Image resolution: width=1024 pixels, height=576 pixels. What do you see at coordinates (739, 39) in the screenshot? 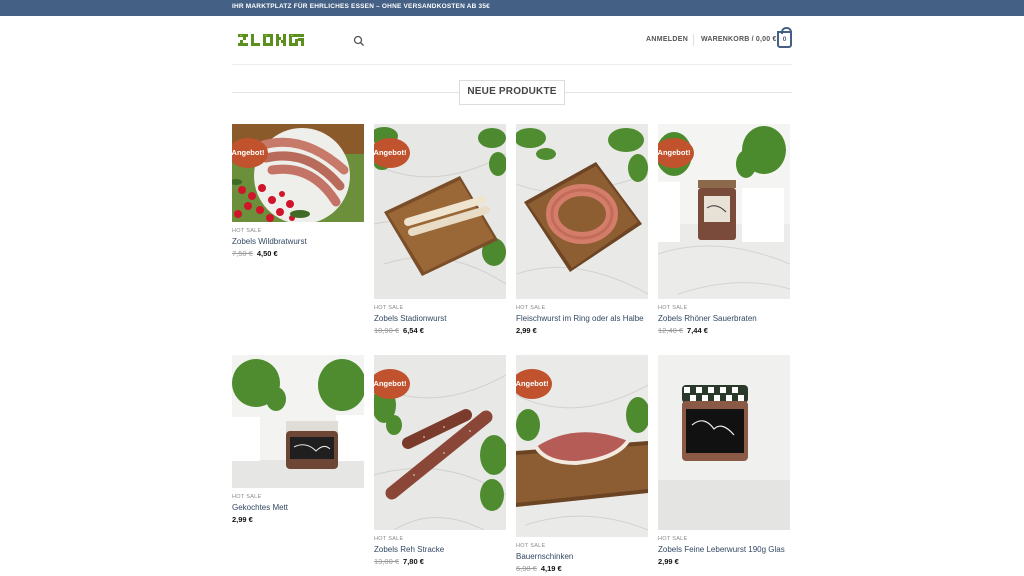
I see `cart-link: WARENKORB / 0,00 €` at bounding box center [739, 39].